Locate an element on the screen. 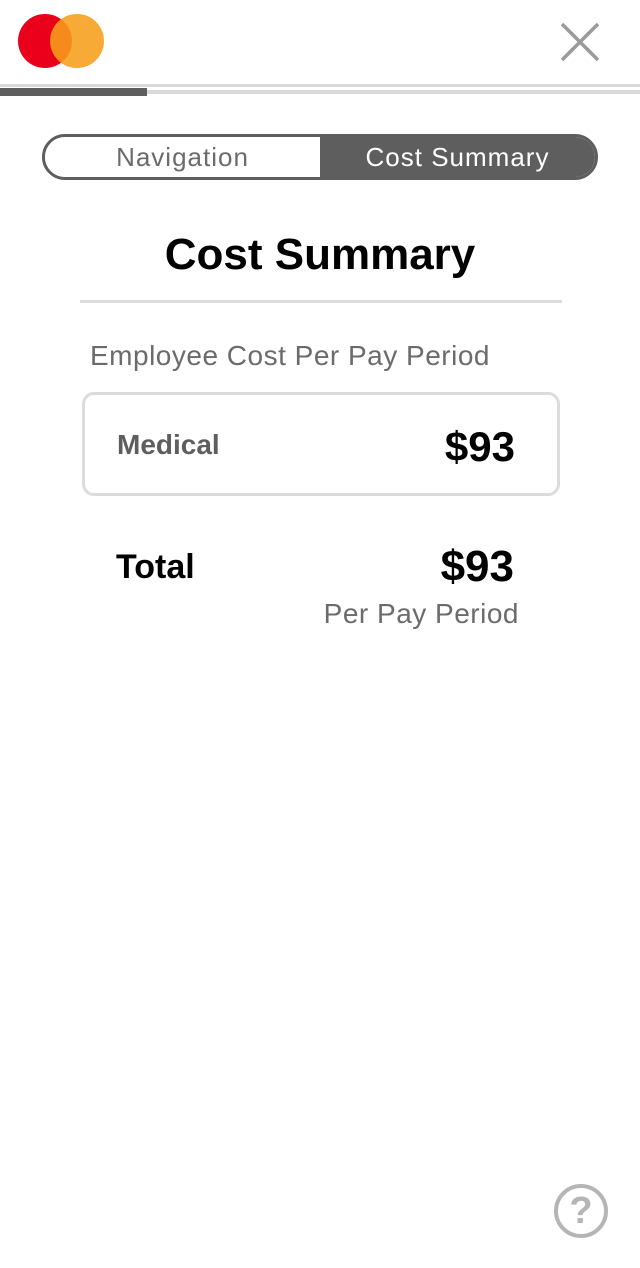 This screenshot has height=1268, width=640. close-button is located at coordinates (580, 42).